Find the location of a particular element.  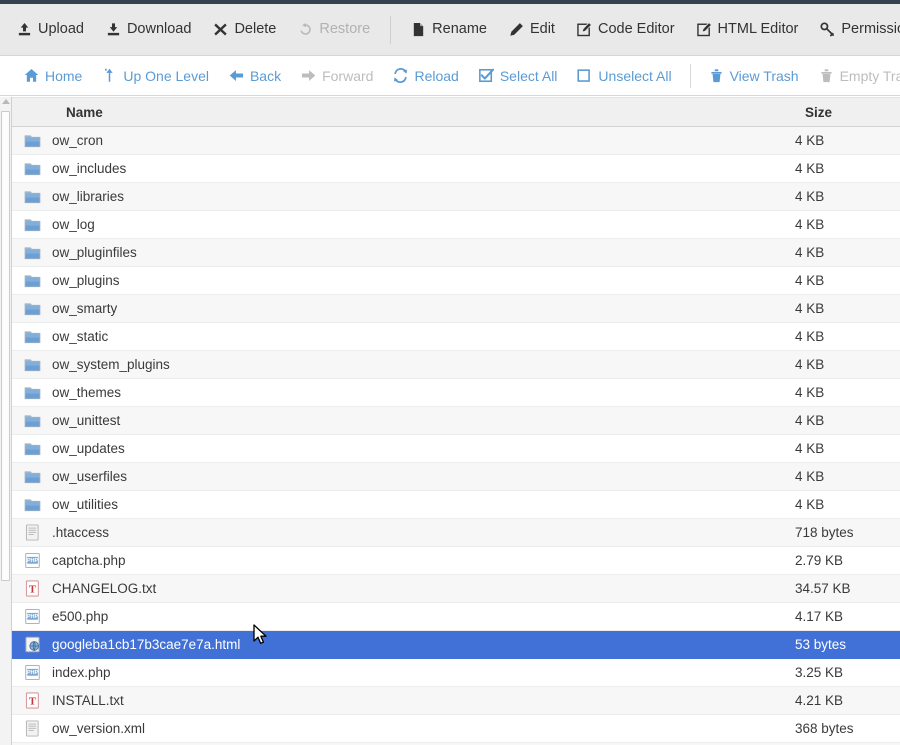

row-name-cell: ow_version.xml is located at coordinates (423, 728).